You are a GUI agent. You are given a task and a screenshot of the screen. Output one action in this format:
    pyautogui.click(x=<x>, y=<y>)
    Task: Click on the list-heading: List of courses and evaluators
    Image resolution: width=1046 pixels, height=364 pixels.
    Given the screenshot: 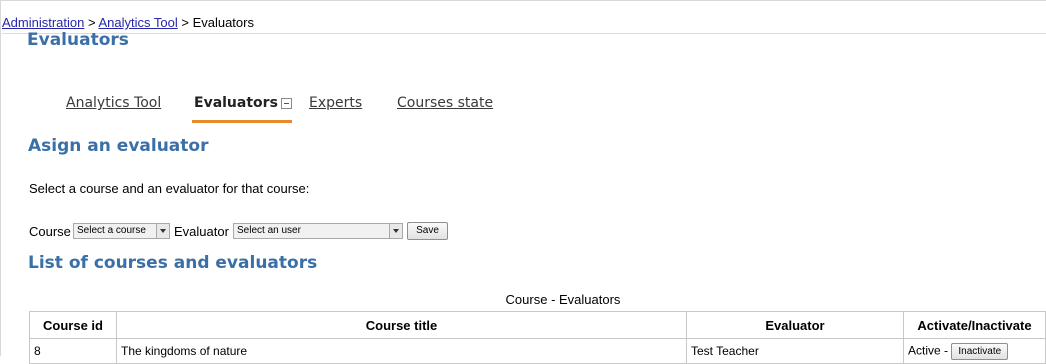 What is the action you would take?
    pyautogui.click(x=173, y=263)
    